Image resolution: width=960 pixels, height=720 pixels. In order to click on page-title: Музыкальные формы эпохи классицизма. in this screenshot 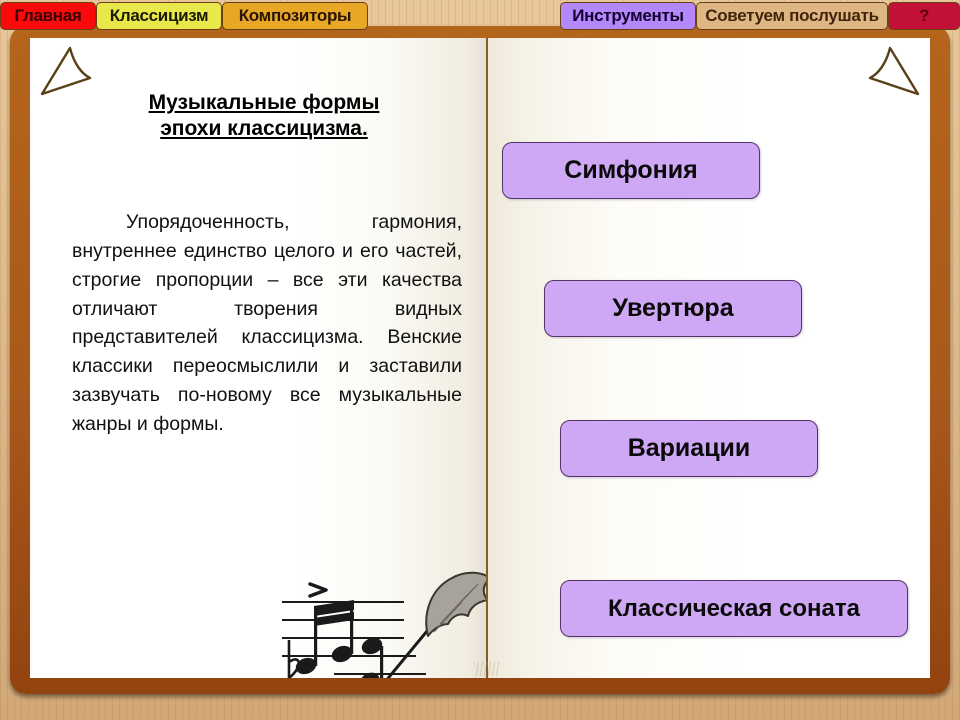, I will do `click(264, 115)`.